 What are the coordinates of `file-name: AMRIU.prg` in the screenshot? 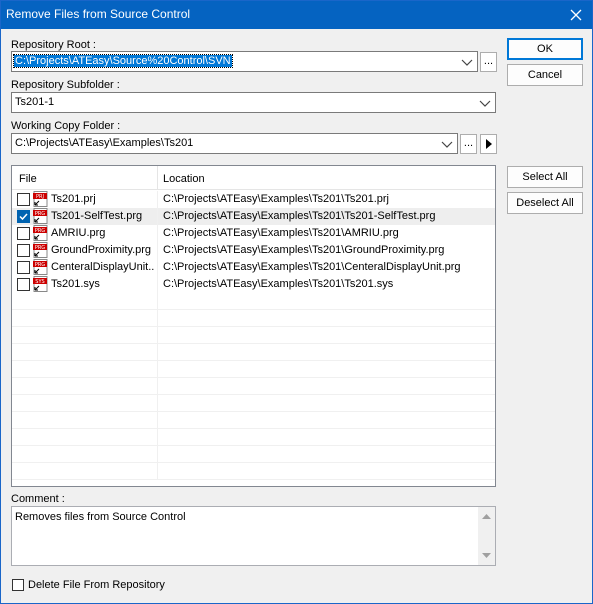 It's located at (78, 233).